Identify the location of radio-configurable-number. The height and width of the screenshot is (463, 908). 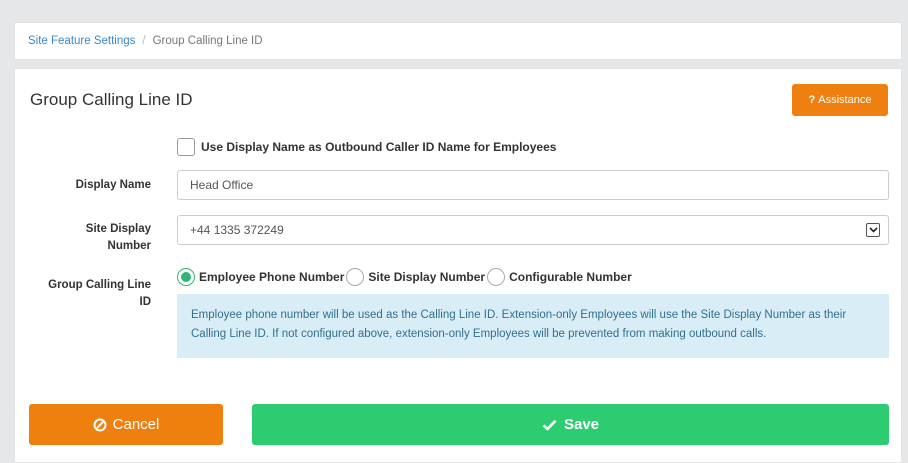
(496, 277).